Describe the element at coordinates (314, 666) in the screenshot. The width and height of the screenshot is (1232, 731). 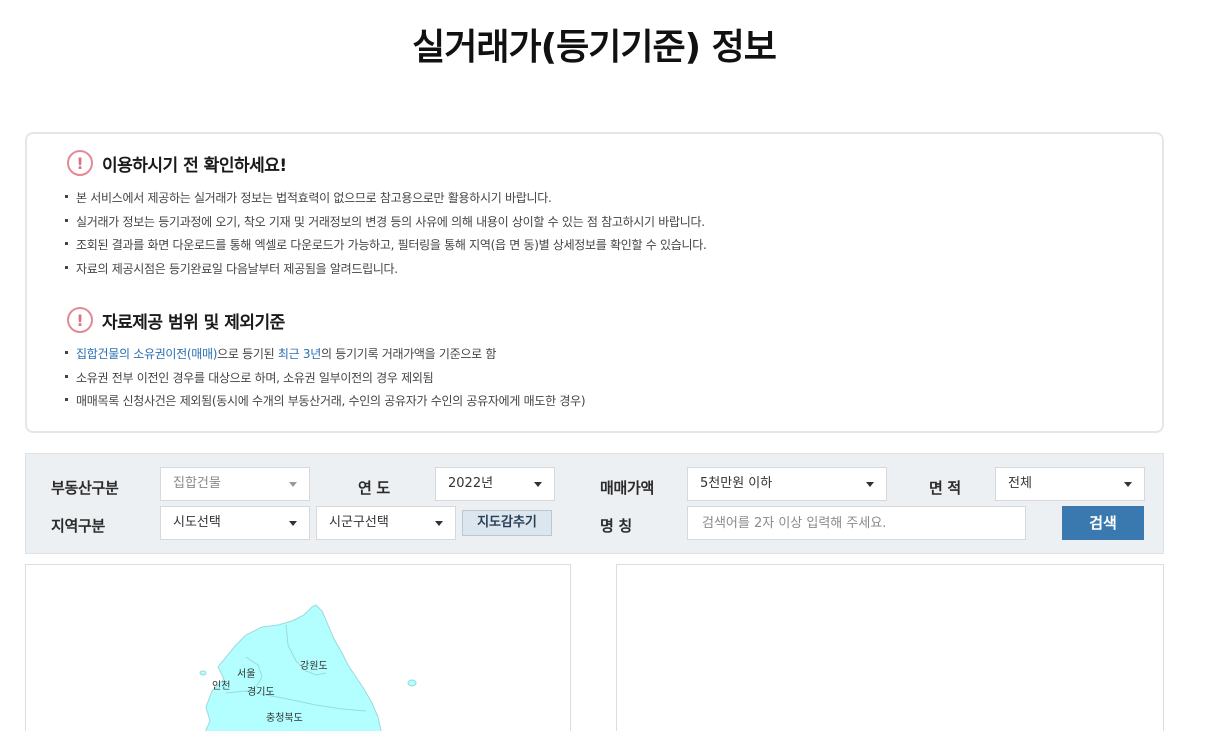
I see `map-label-gangwon: 강원도` at that location.